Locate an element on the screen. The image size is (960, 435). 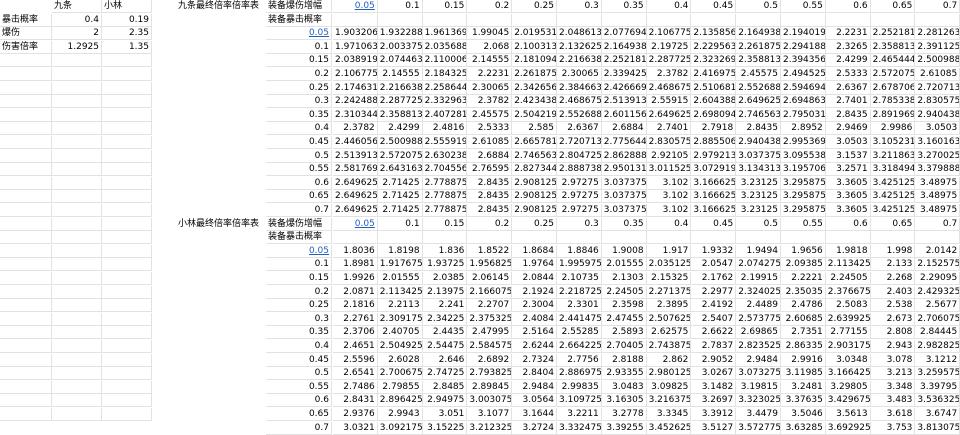
table-cell: 3.072919 is located at coordinates (714, 170).